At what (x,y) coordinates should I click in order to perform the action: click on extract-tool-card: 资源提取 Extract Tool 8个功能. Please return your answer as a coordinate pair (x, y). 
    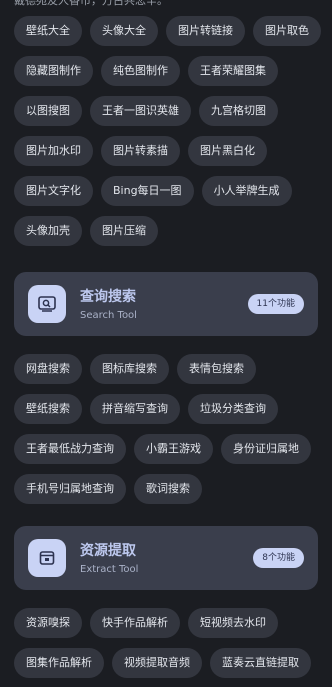
    Looking at the image, I should click on (166, 558).